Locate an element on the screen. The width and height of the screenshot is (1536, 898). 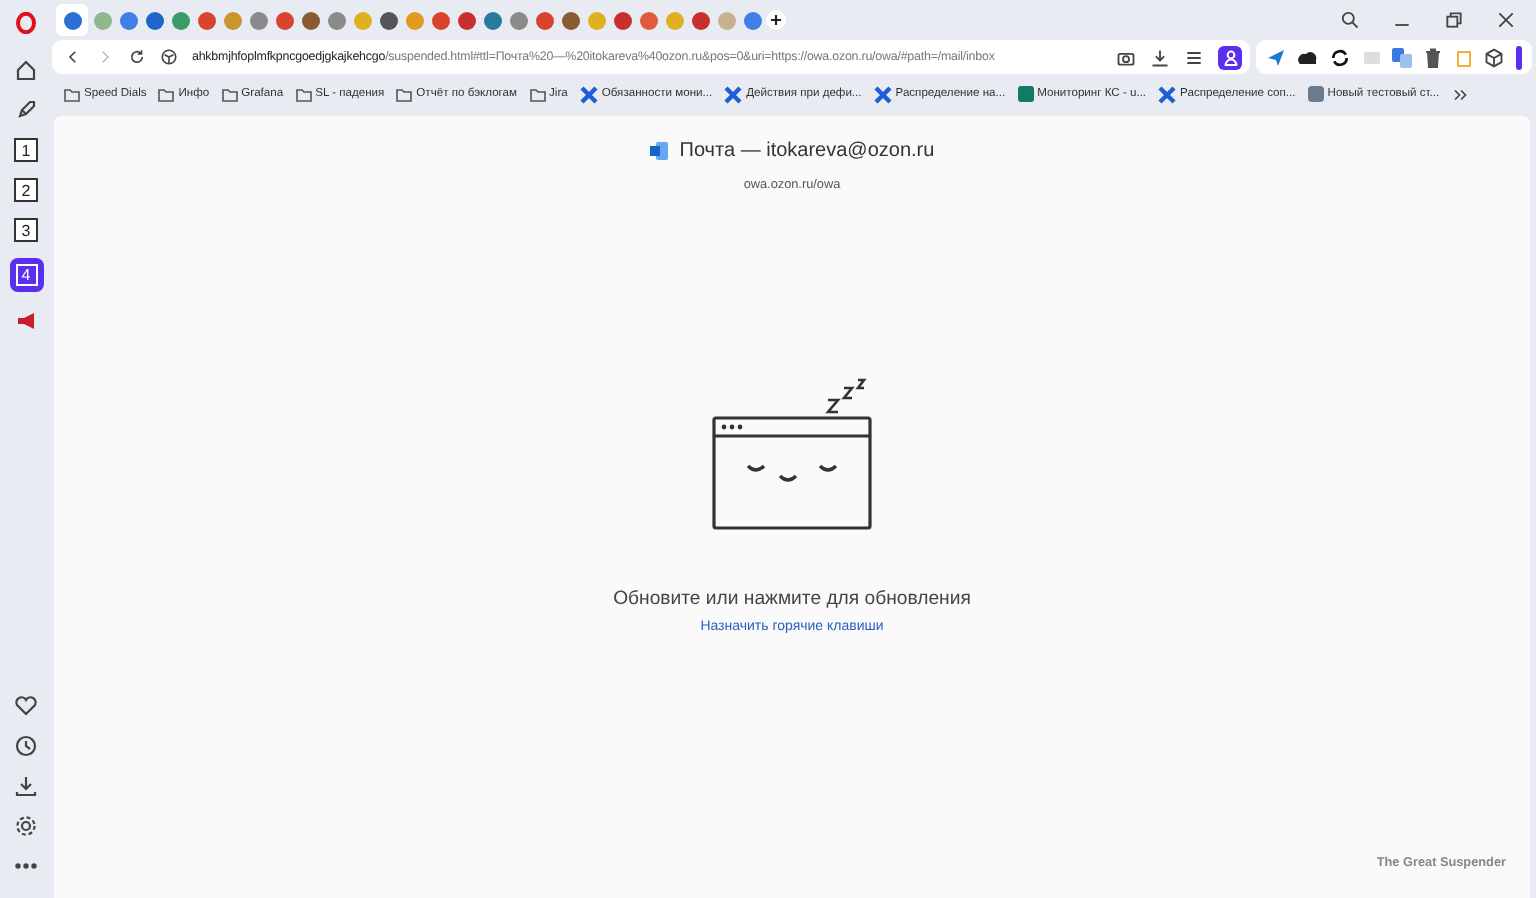
chevrons-icon is located at coordinates (1460, 94).